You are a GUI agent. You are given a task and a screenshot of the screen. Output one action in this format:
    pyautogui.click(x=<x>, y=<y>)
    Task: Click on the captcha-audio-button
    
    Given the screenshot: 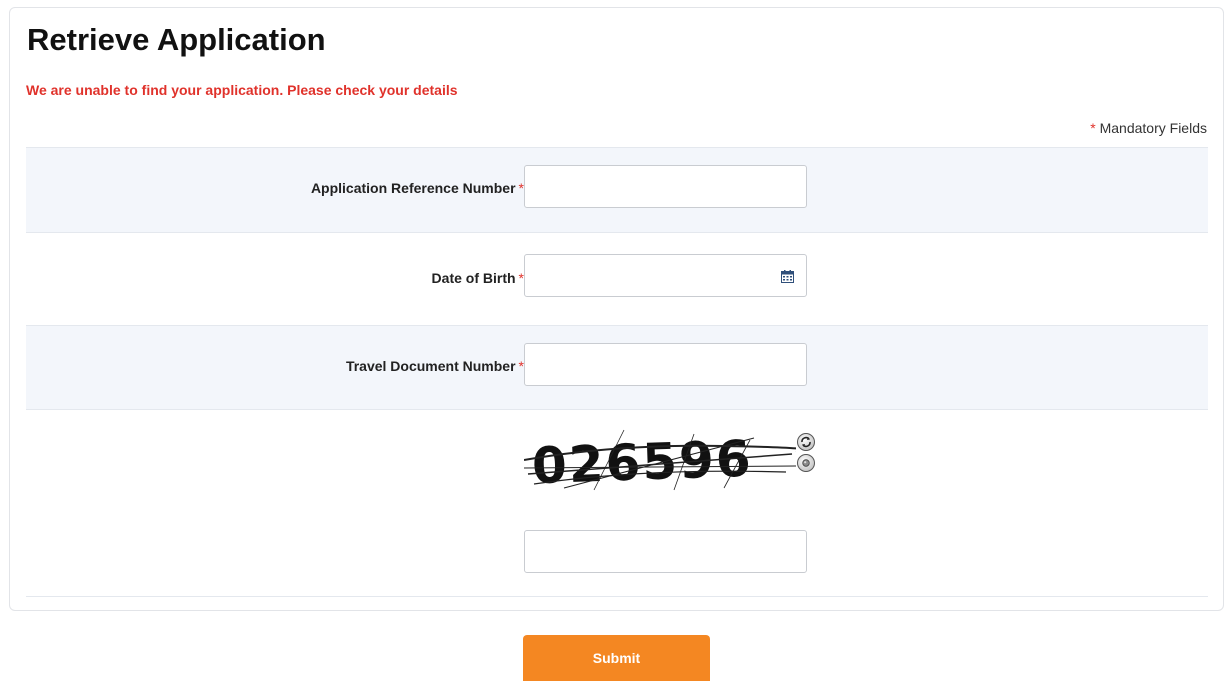 What is the action you would take?
    pyautogui.click(x=806, y=463)
    